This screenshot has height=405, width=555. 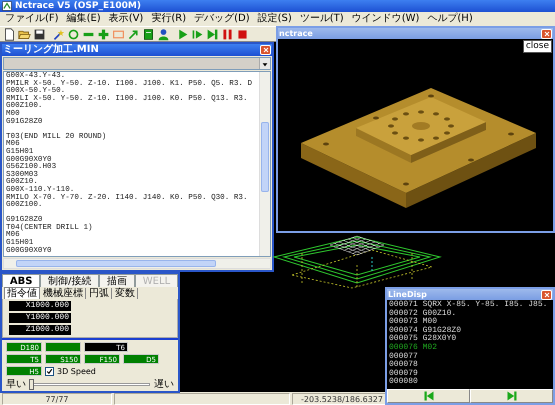 What do you see at coordinates (103, 34) in the screenshot?
I see `plus-icon` at bounding box center [103, 34].